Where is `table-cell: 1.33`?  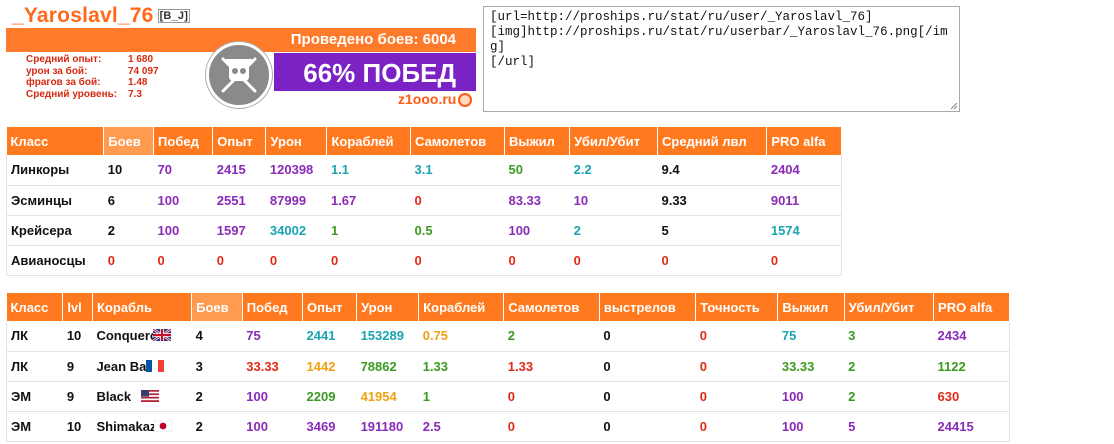 table-cell: 1.33 is located at coordinates (461, 366).